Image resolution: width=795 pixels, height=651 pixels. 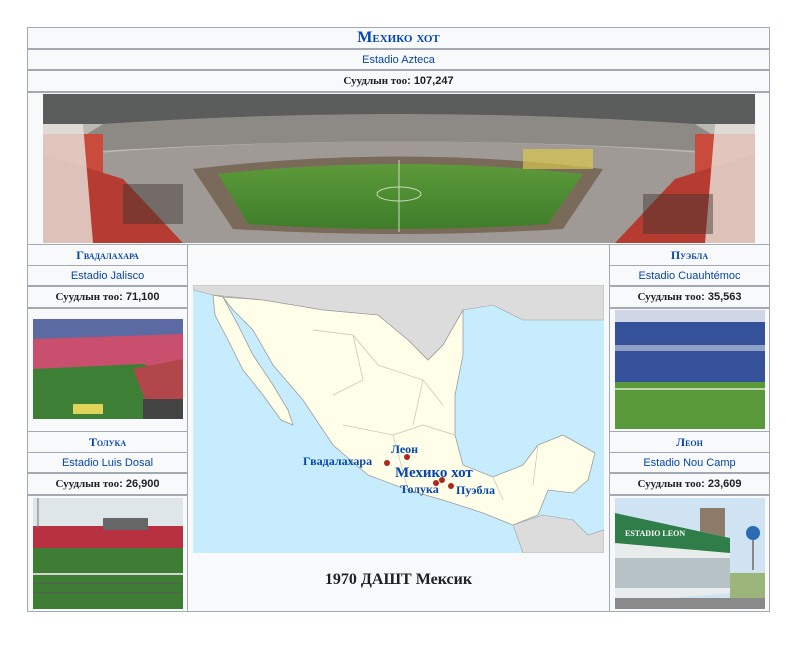 I want to click on estadio-jalisco-photo, so click(x=108, y=369).